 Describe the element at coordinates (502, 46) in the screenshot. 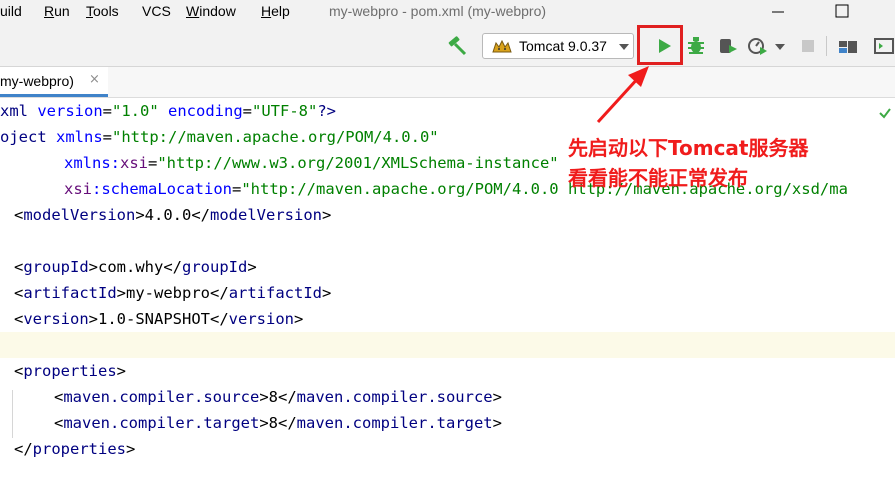

I see `tomcat-icon` at that location.